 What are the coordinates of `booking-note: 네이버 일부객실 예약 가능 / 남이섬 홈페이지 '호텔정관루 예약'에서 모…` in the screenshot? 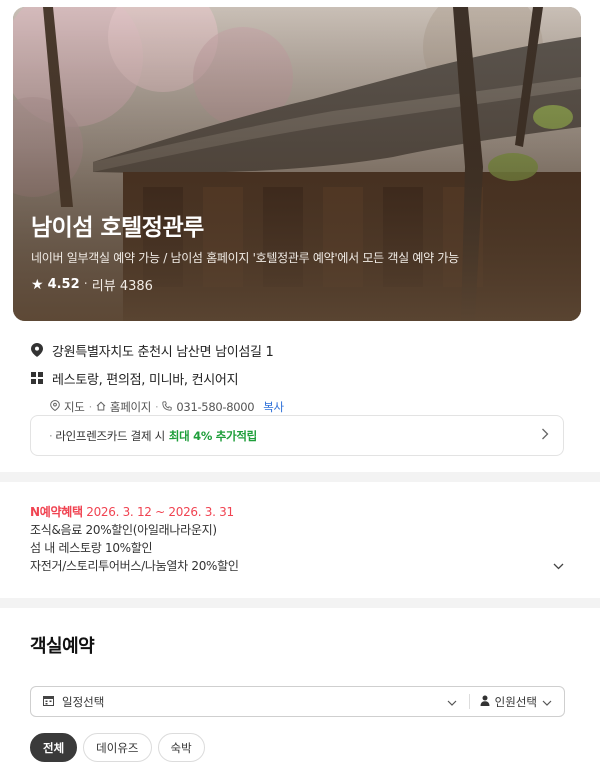 It's located at (245, 258).